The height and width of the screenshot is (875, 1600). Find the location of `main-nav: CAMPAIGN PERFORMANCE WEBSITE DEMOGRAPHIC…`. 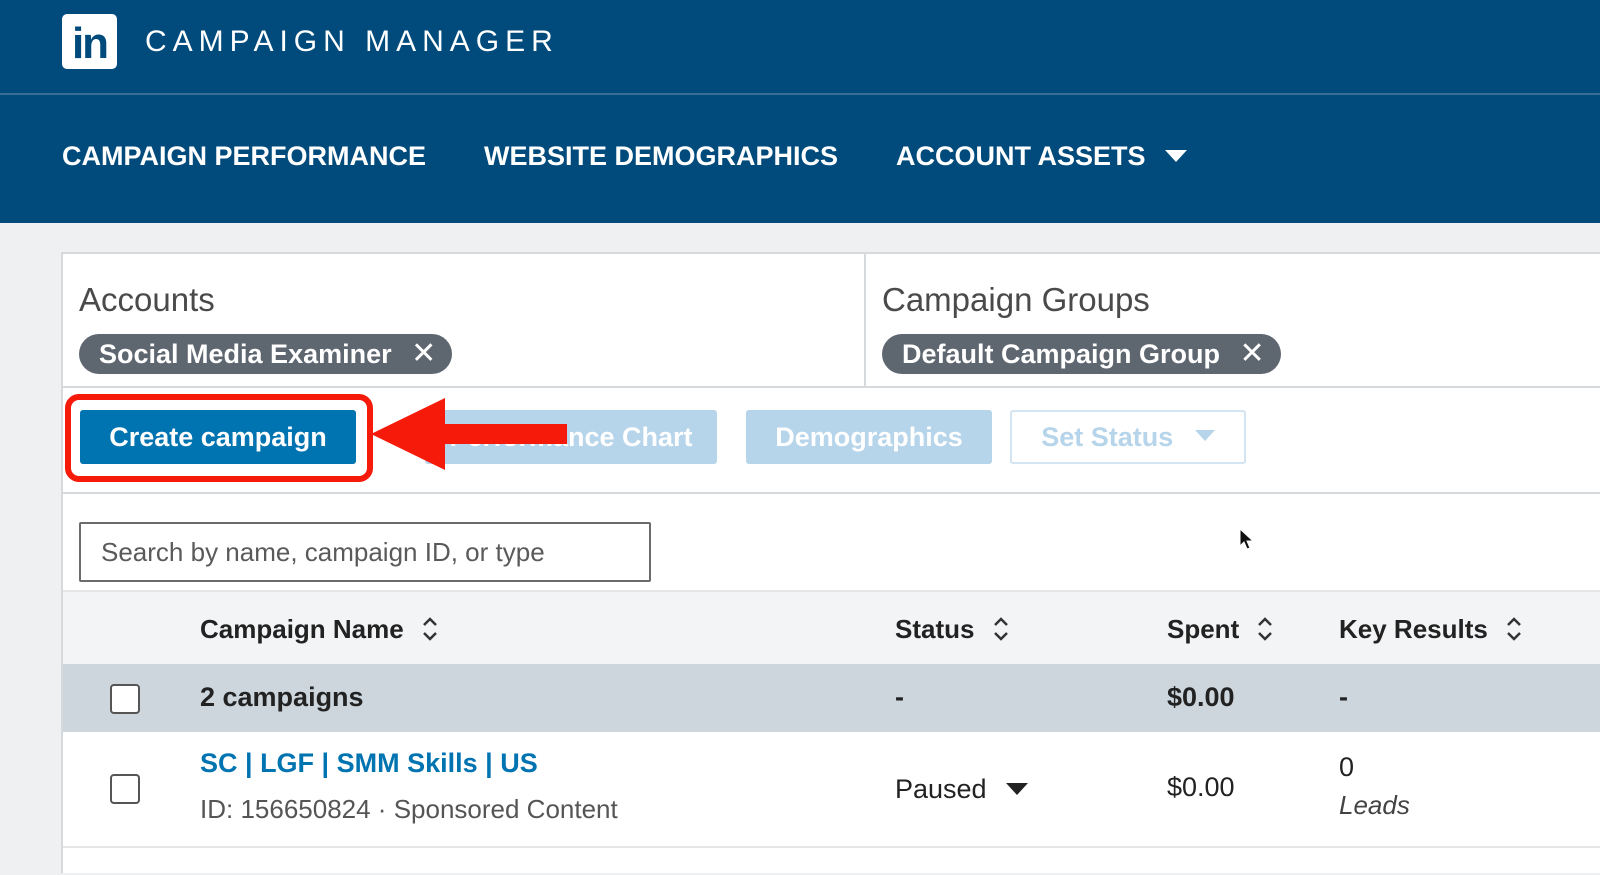

main-nav: CAMPAIGN PERFORMANCE WEBSITE DEMOGRAPHIC… is located at coordinates (800, 158).